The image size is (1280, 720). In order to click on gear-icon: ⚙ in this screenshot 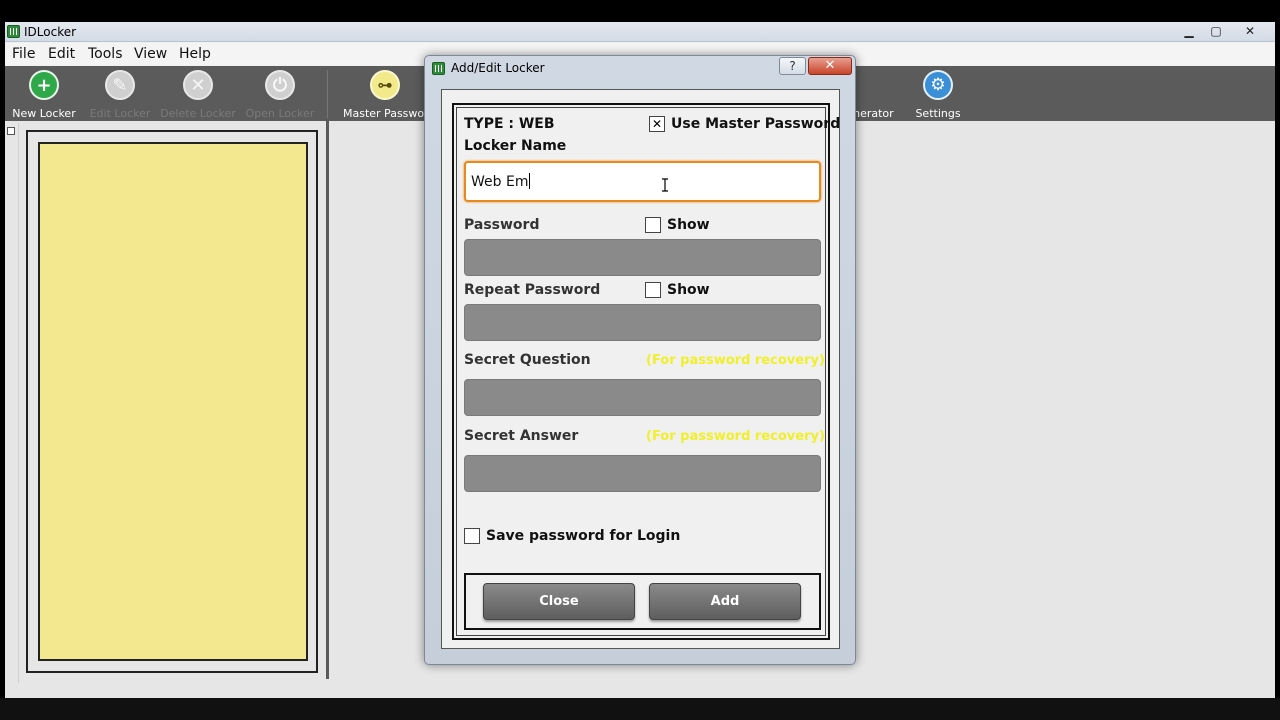, I will do `click(938, 85)`.